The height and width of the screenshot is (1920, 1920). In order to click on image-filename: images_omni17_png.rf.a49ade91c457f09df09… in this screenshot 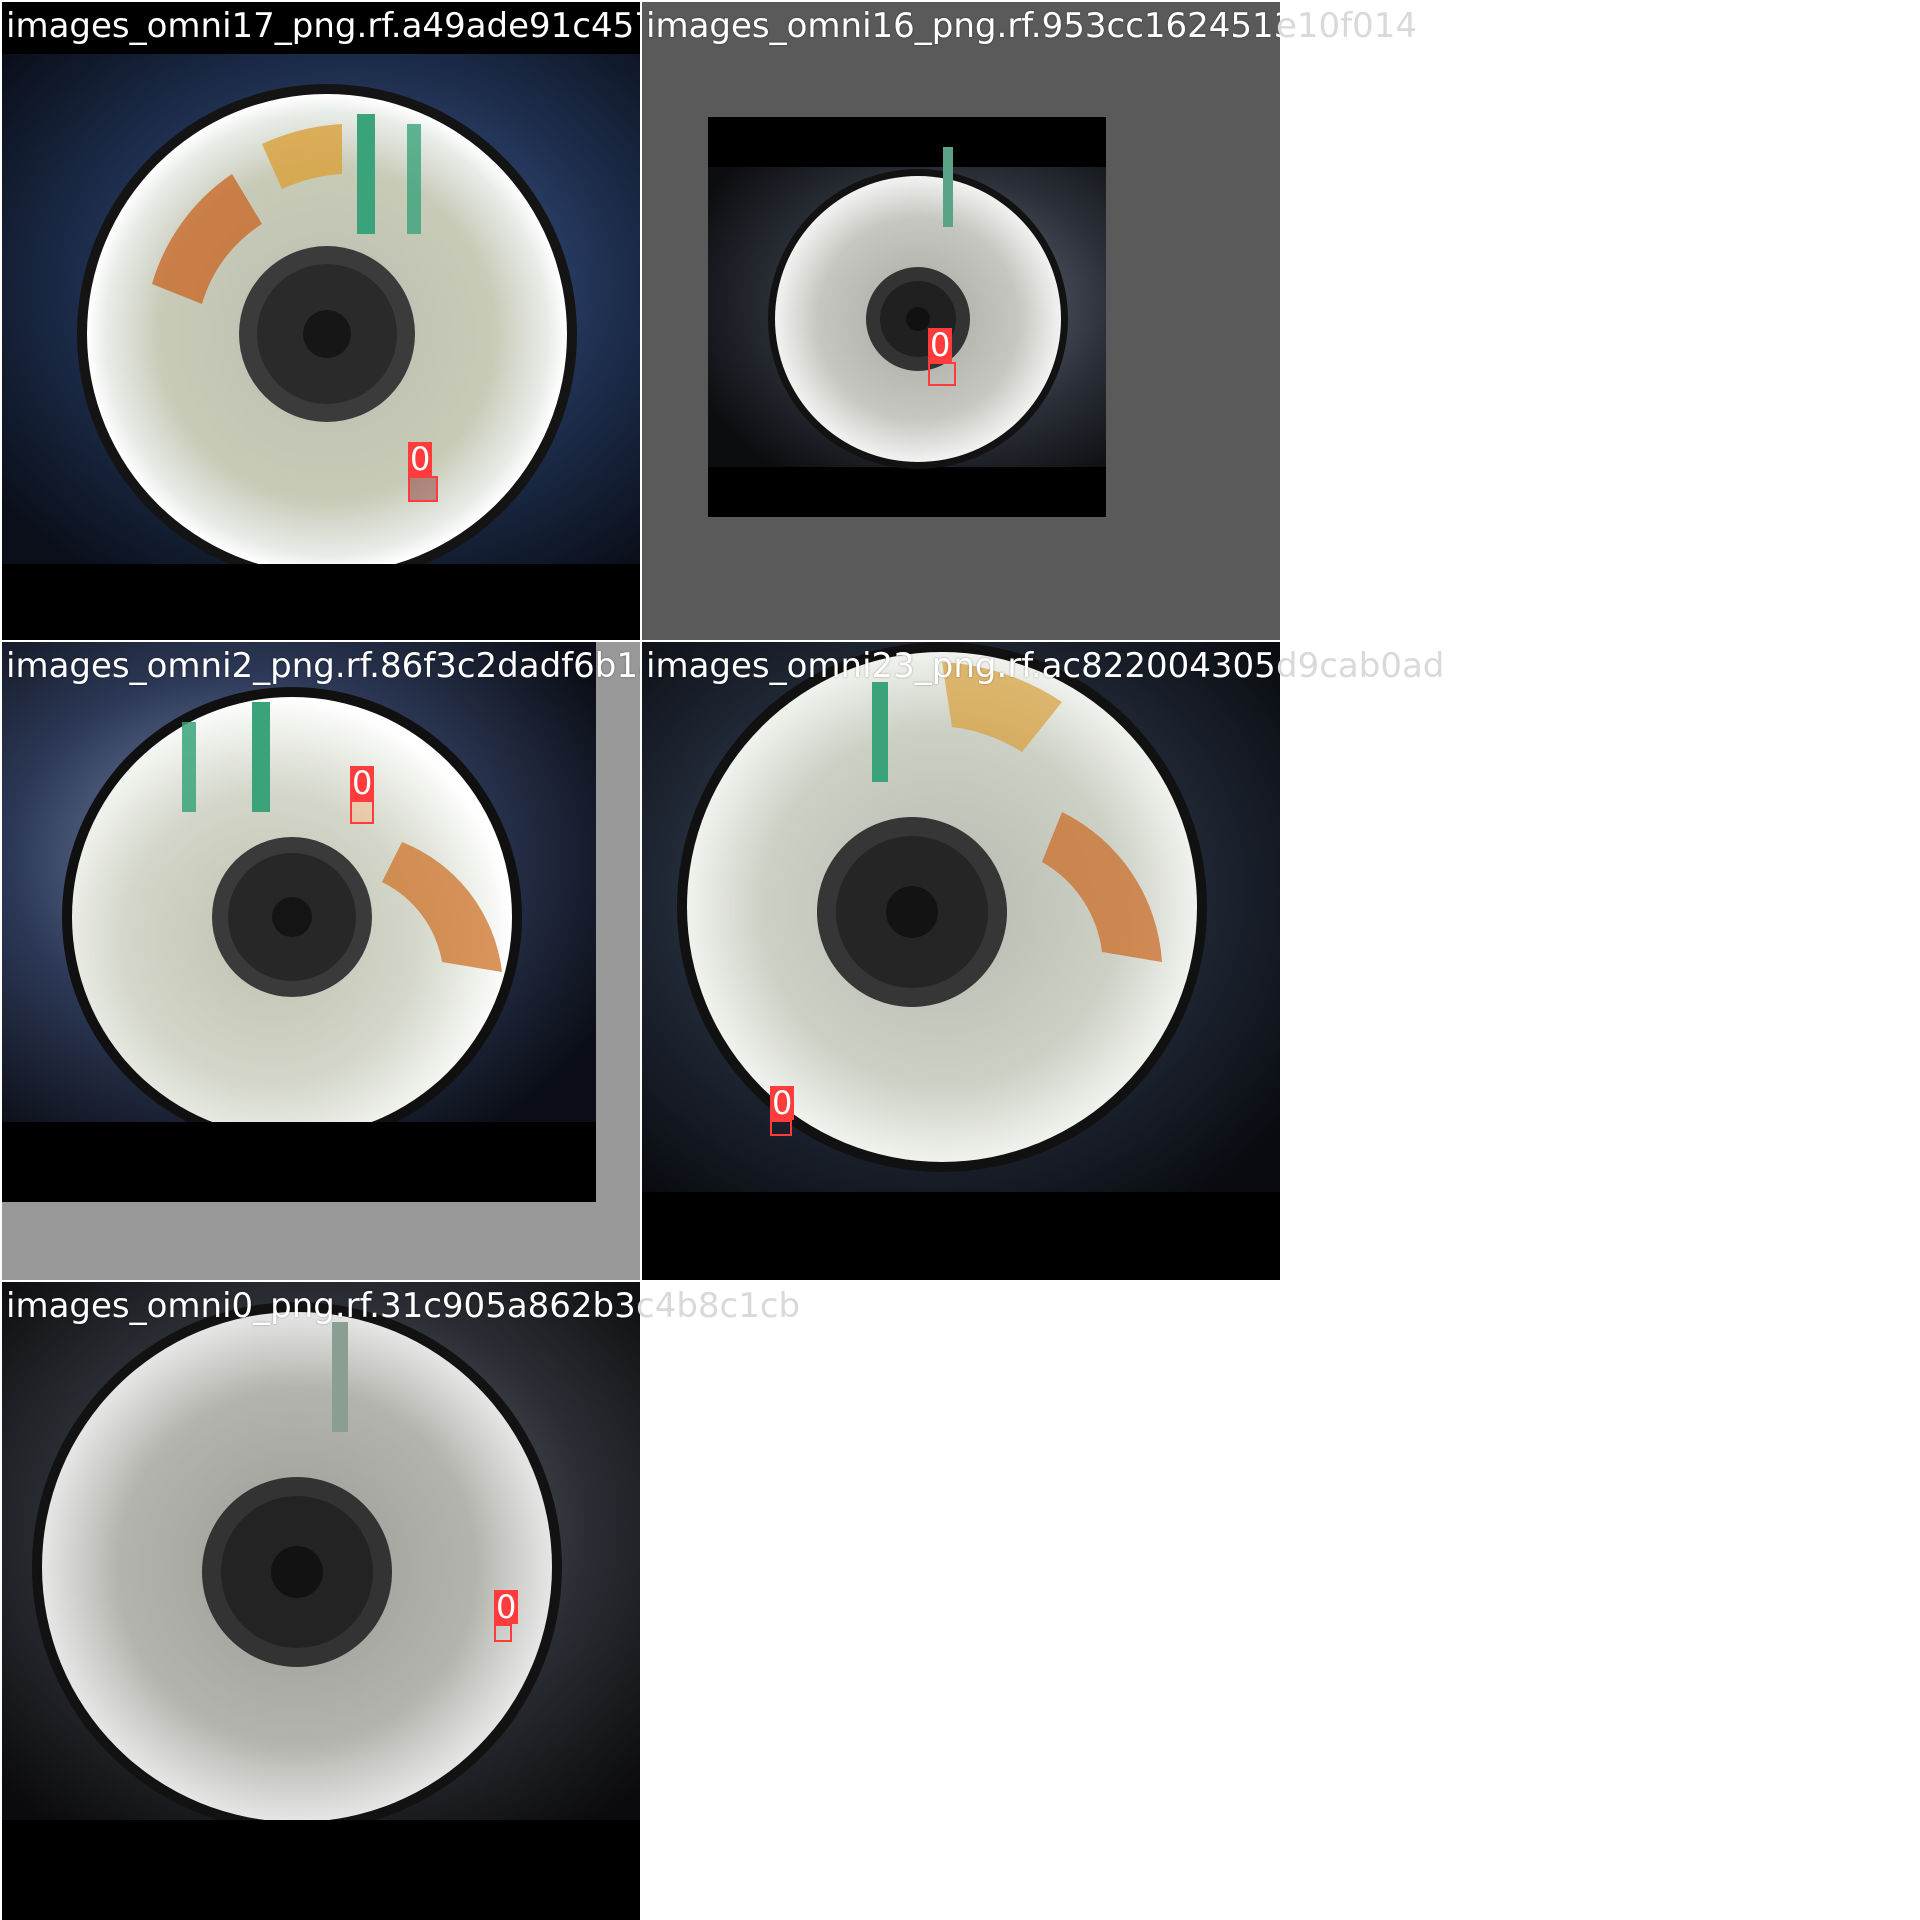, I will do `click(323, 26)`.